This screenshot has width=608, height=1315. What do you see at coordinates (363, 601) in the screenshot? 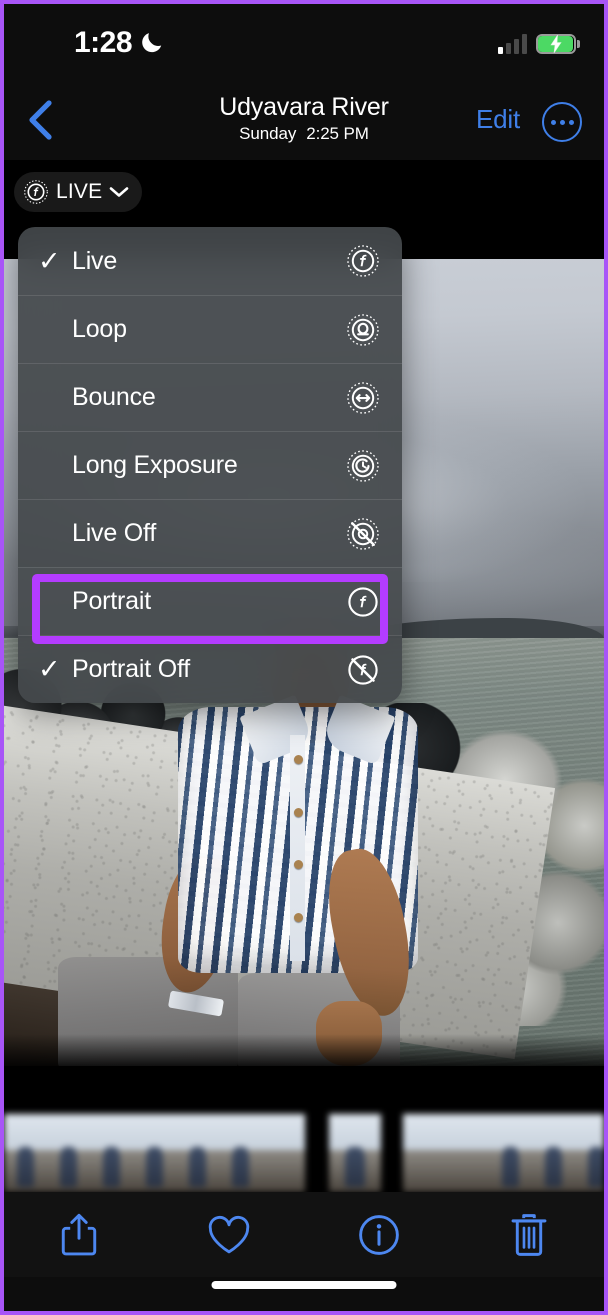
I see `portrait-icon` at bounding box center [363, 601].